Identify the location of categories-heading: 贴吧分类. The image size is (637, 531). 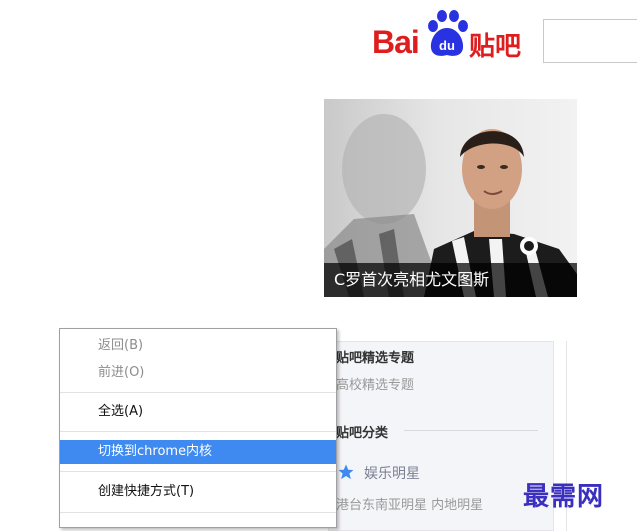
(362, 433).